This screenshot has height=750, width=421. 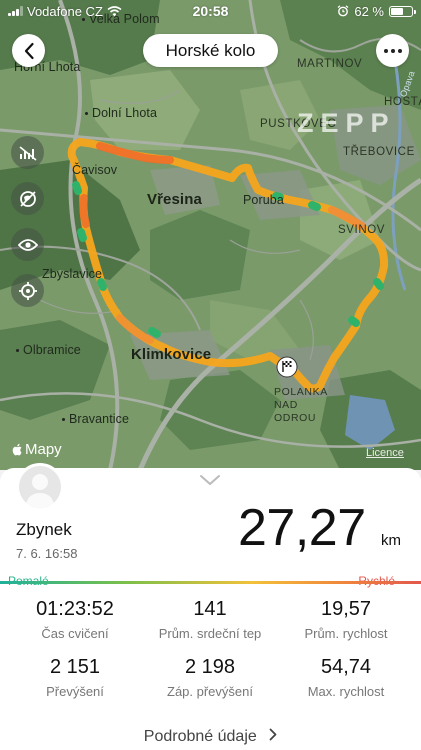 What do you see at coordinates (402, 11) in the screenshot?
I see `battery-icon` at bounding box center [402, 11].